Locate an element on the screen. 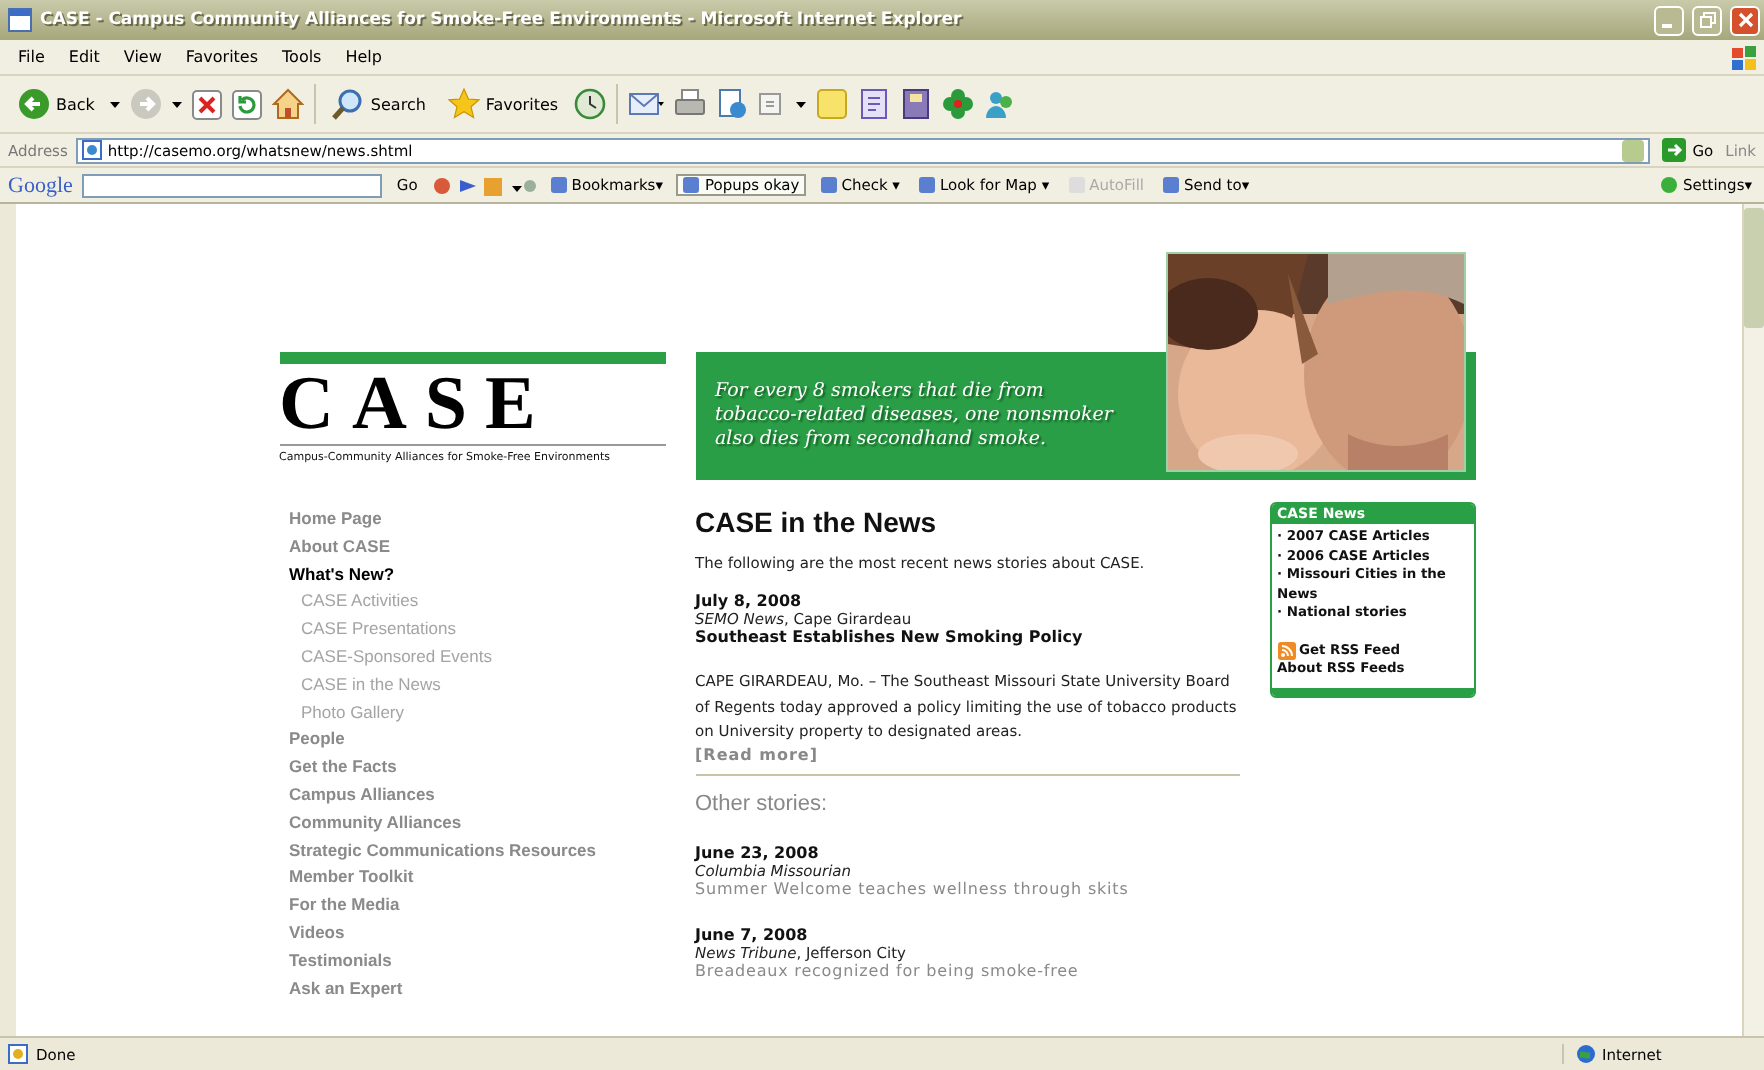 The height and width of the screenshot is (1070, 1764). star-icon is located at coordinates (463, 104).